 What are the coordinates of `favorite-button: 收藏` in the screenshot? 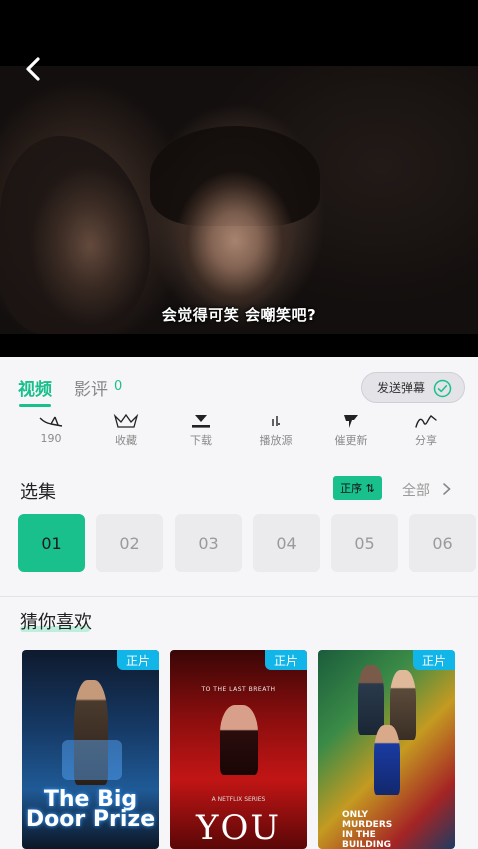 It's located at (126, 430).